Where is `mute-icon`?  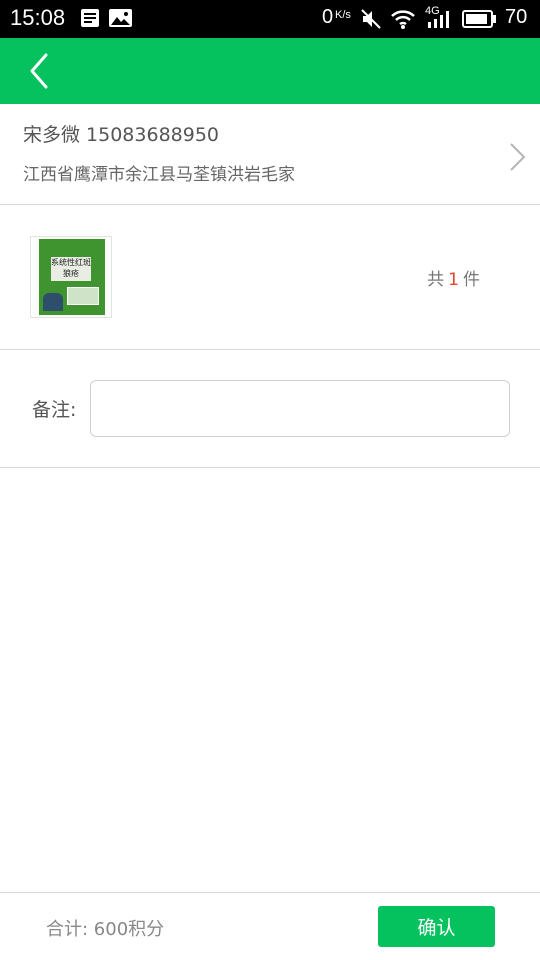
mute-icon is located at coordinates (371, 19).